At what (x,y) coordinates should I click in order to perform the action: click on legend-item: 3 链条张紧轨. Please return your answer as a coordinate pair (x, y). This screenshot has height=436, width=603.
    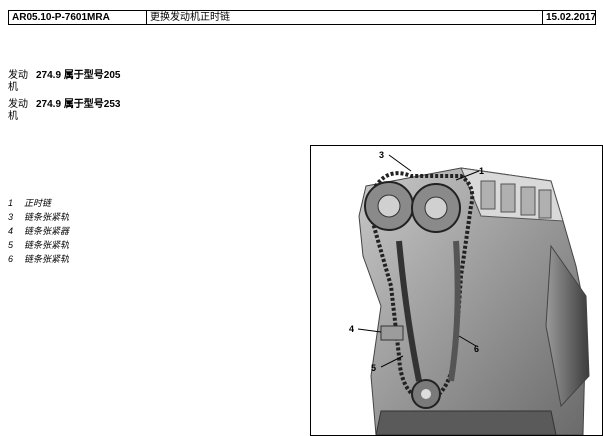
    Looking at the image, I should click on (39, 217).